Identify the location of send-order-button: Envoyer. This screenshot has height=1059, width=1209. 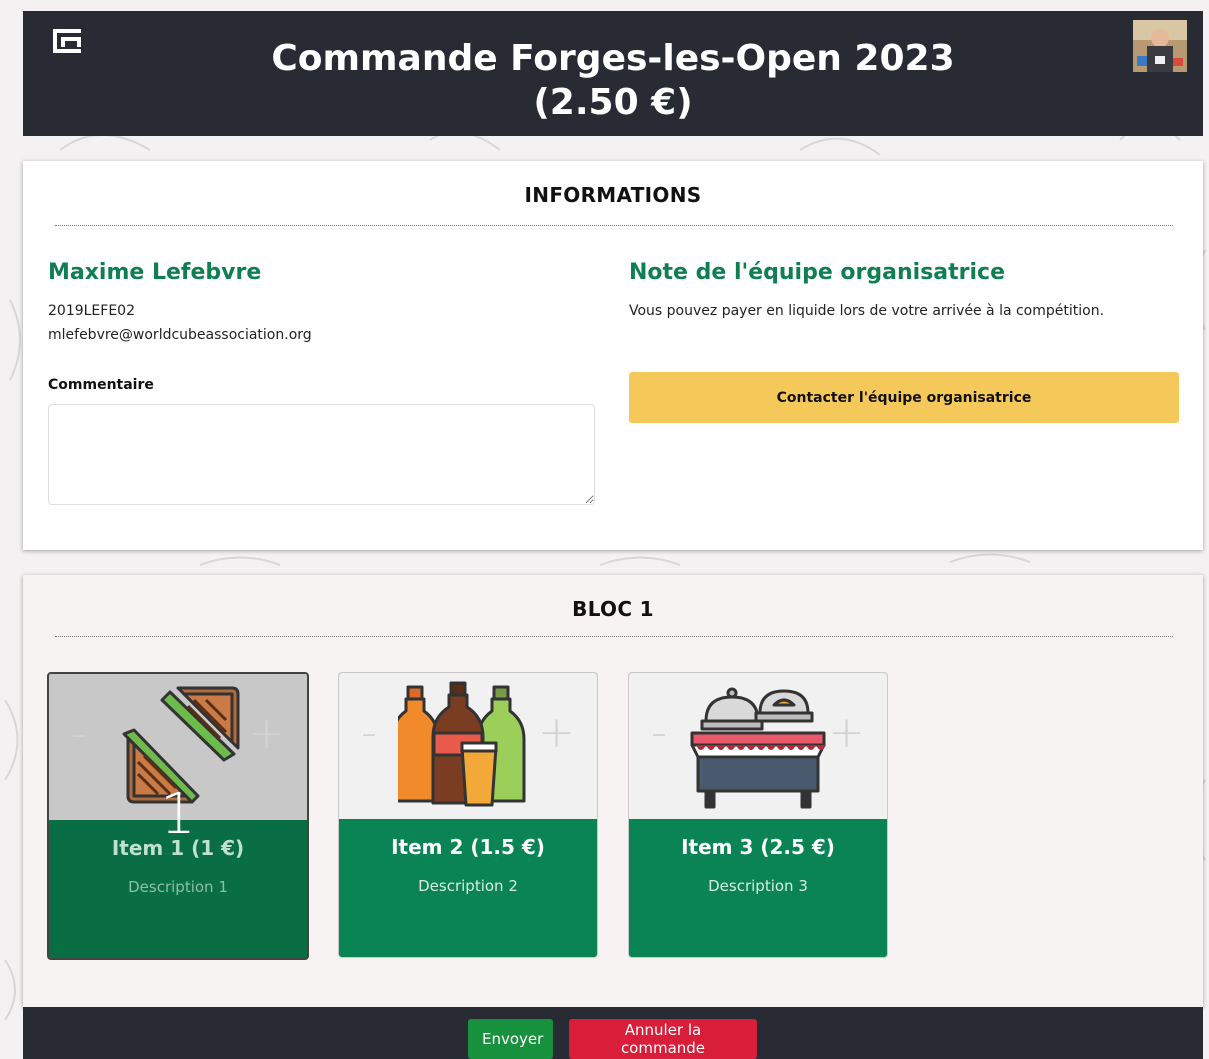
(510, 1039).